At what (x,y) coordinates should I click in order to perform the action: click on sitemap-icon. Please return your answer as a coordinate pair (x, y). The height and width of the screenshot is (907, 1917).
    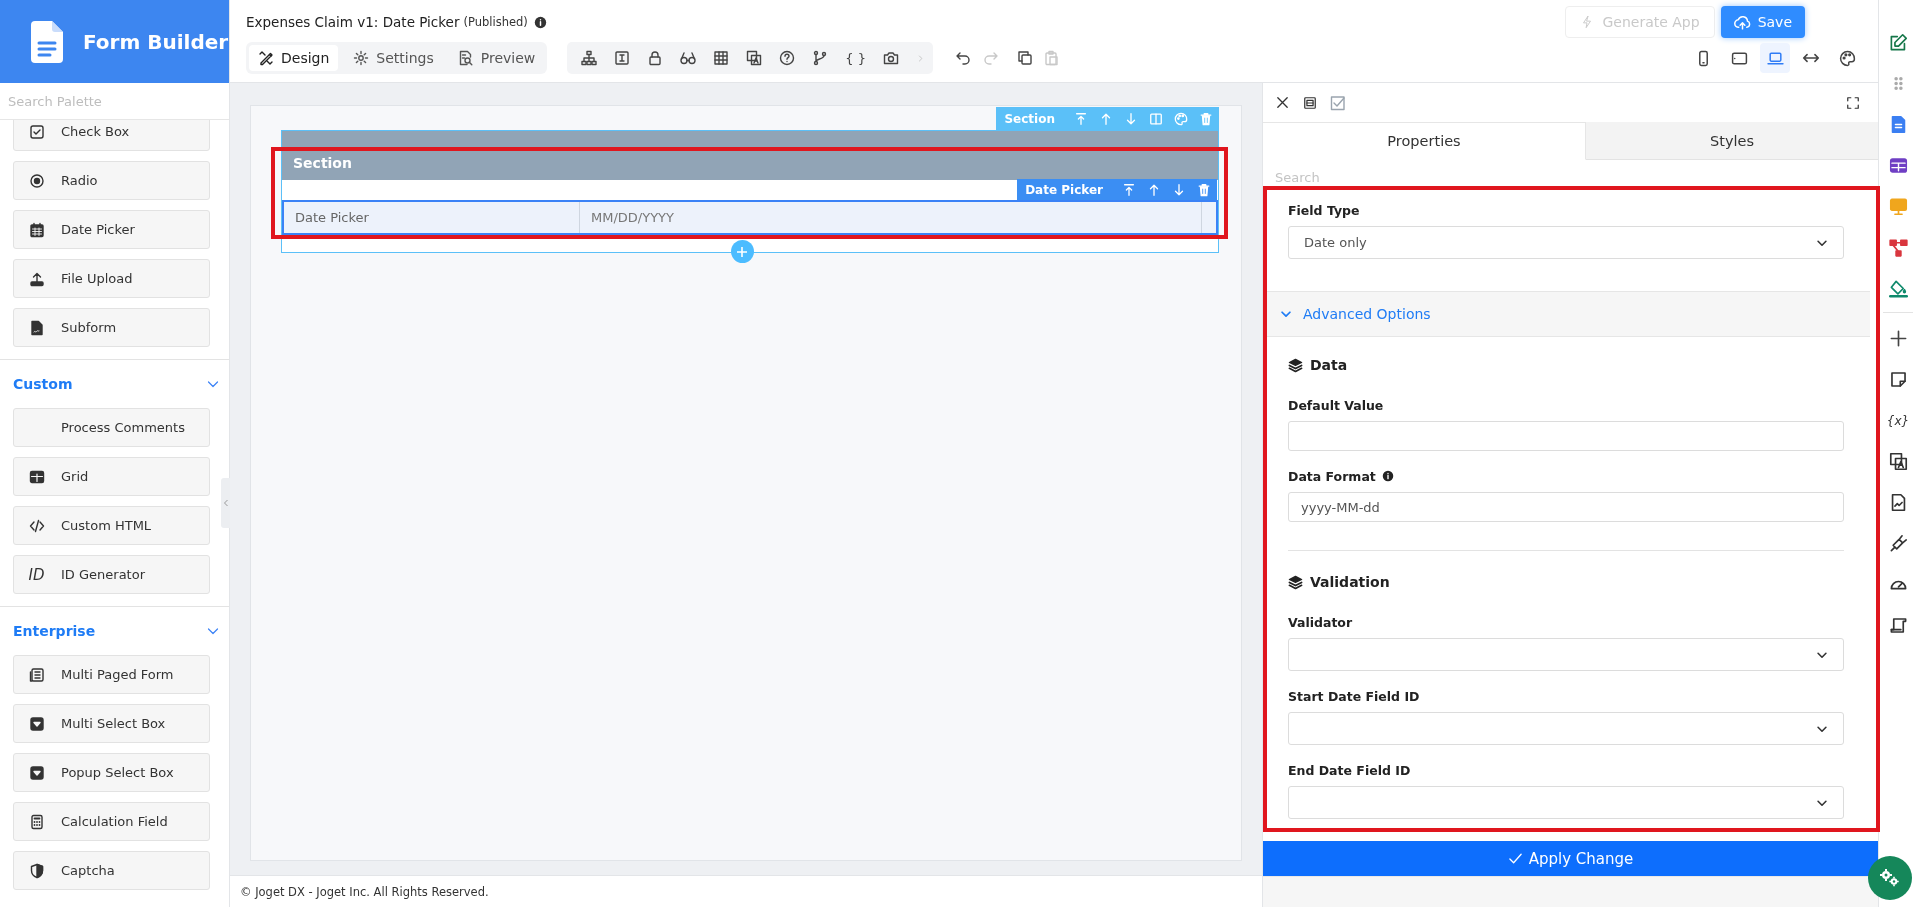
    Looking at the image, I should click on (589, 58).